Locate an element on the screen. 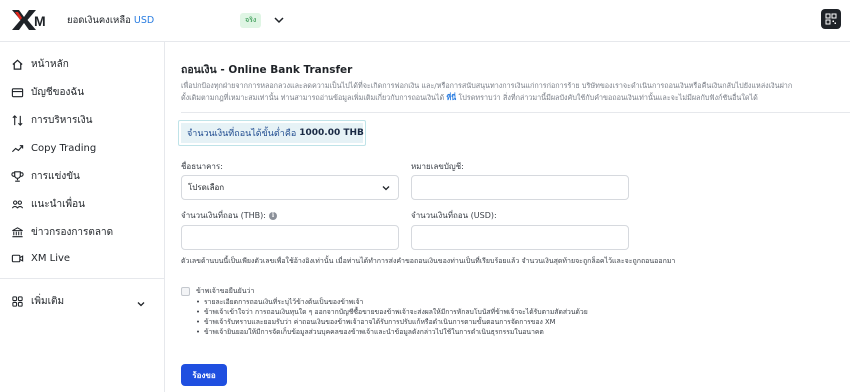 Image resolution: width=850 pixels, height=392 pixels. sidebar-item-label: XM Live is located at coordinates (51, 258).